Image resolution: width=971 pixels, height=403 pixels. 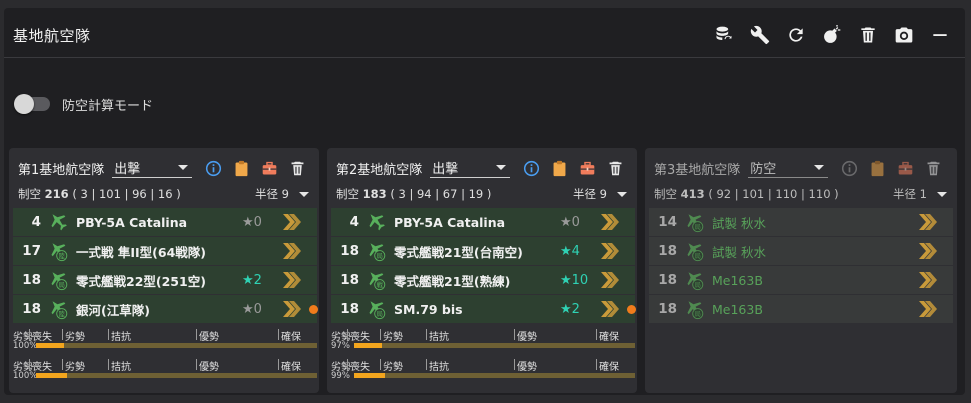 I want to click on camera-icon, so click(x=904, y=35).